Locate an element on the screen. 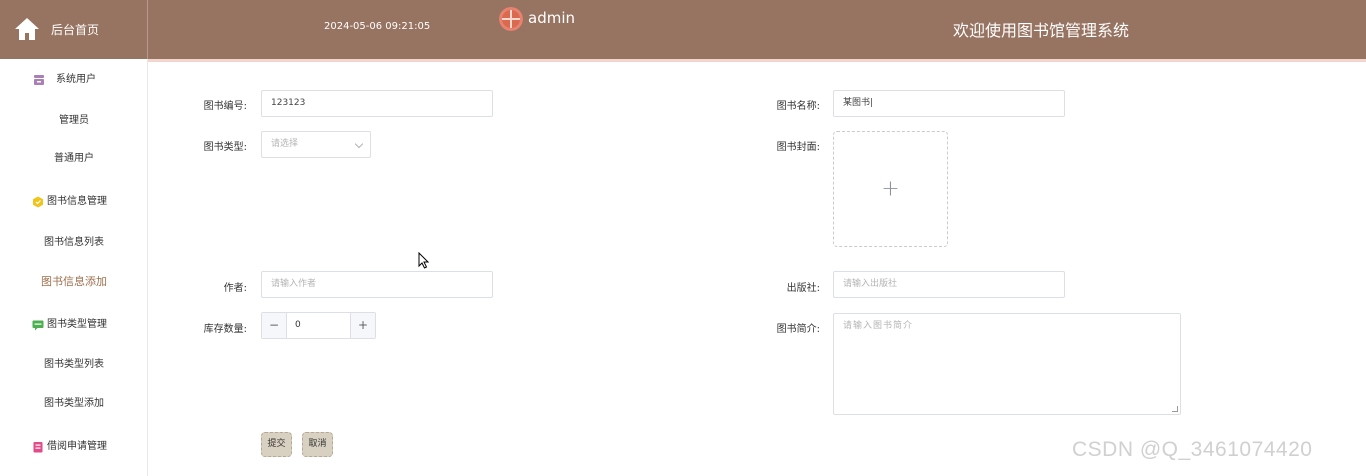 Image resolution: width=1366 pixels, height=476 pixels. app-title: 欢迎使用图书馆管理系统 is located at coordinates (1041, 30).